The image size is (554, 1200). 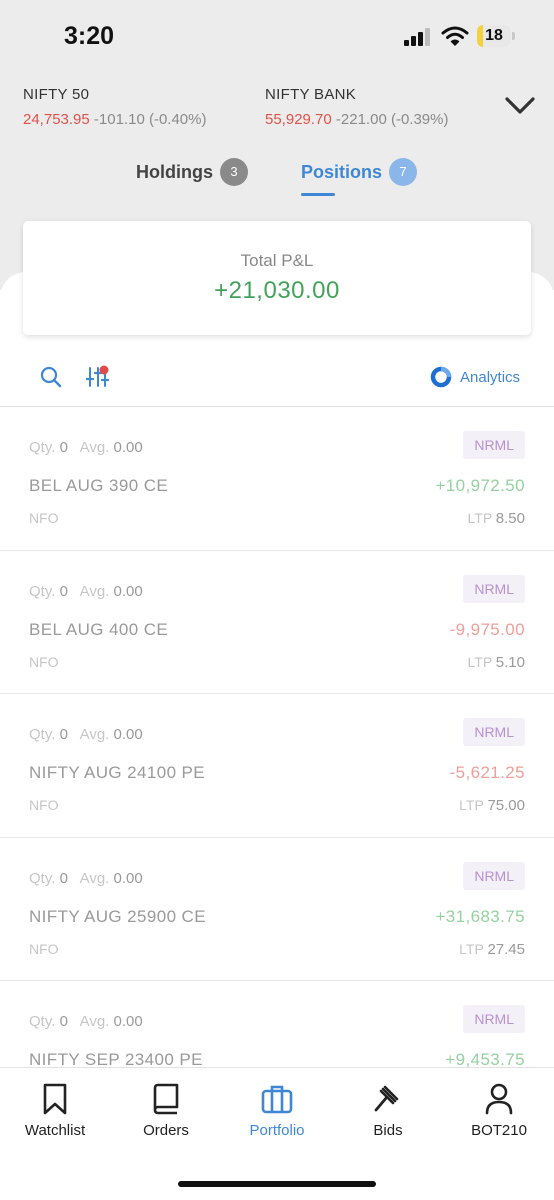 I want to click on bookmark-icon, so click(x=55, y=1099).